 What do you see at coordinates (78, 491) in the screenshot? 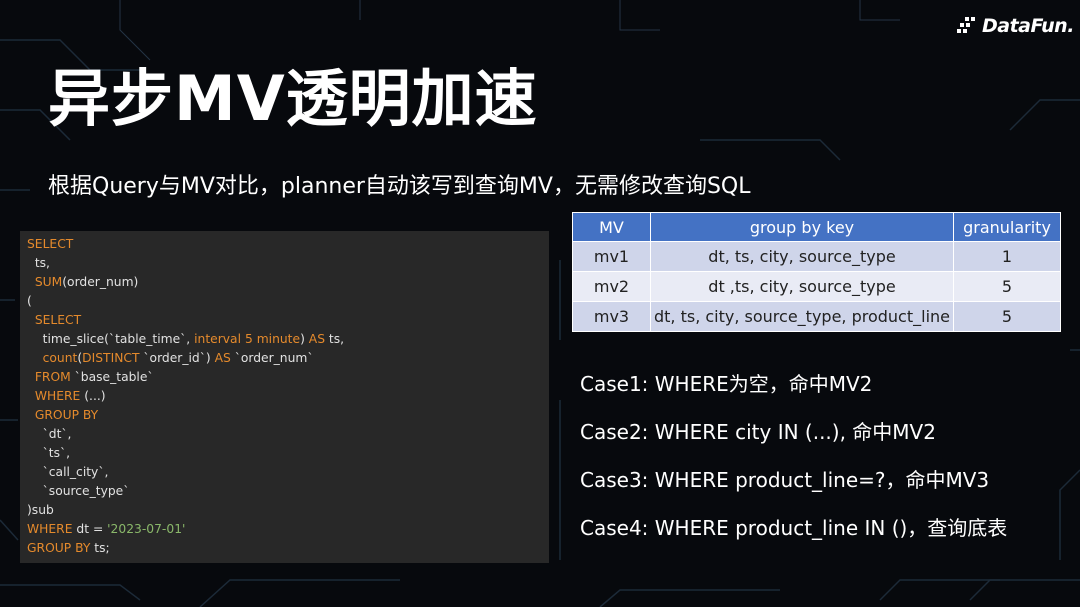
I see `code-token: `source_type`` at bounding box center [78, 491].